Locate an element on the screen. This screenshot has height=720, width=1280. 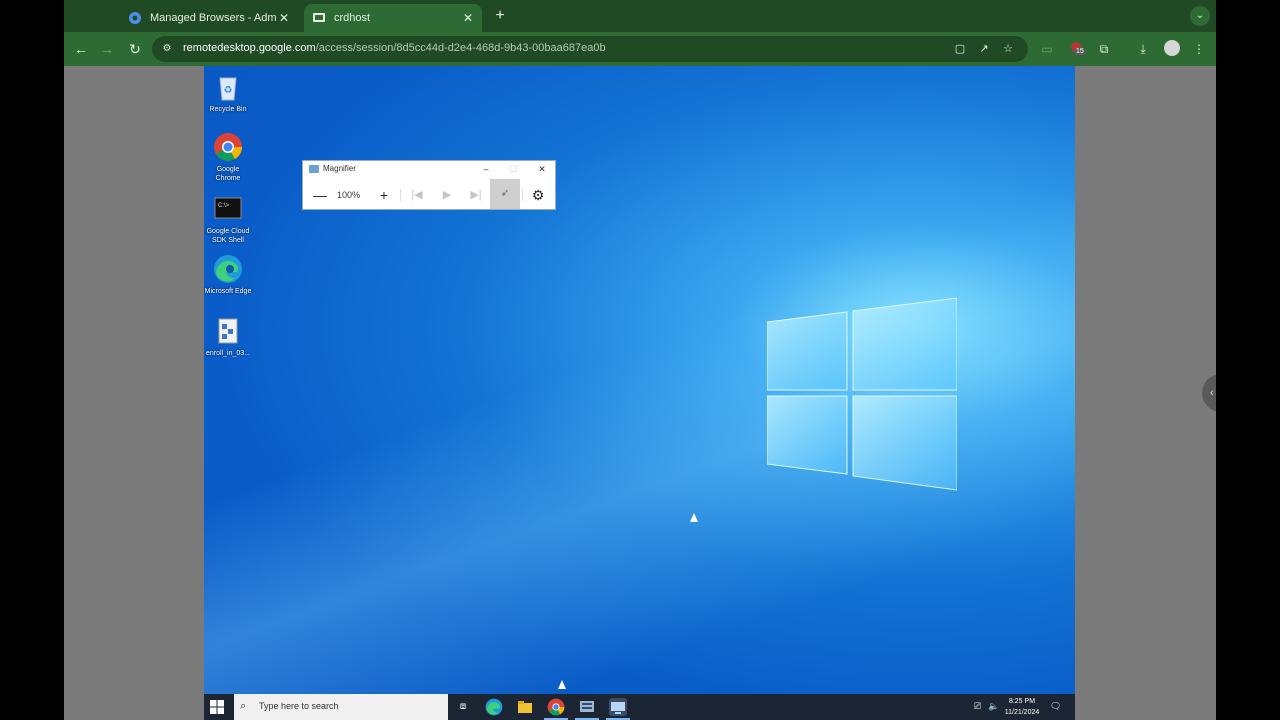
server-manager-icon is located at coordinates (587, 707).